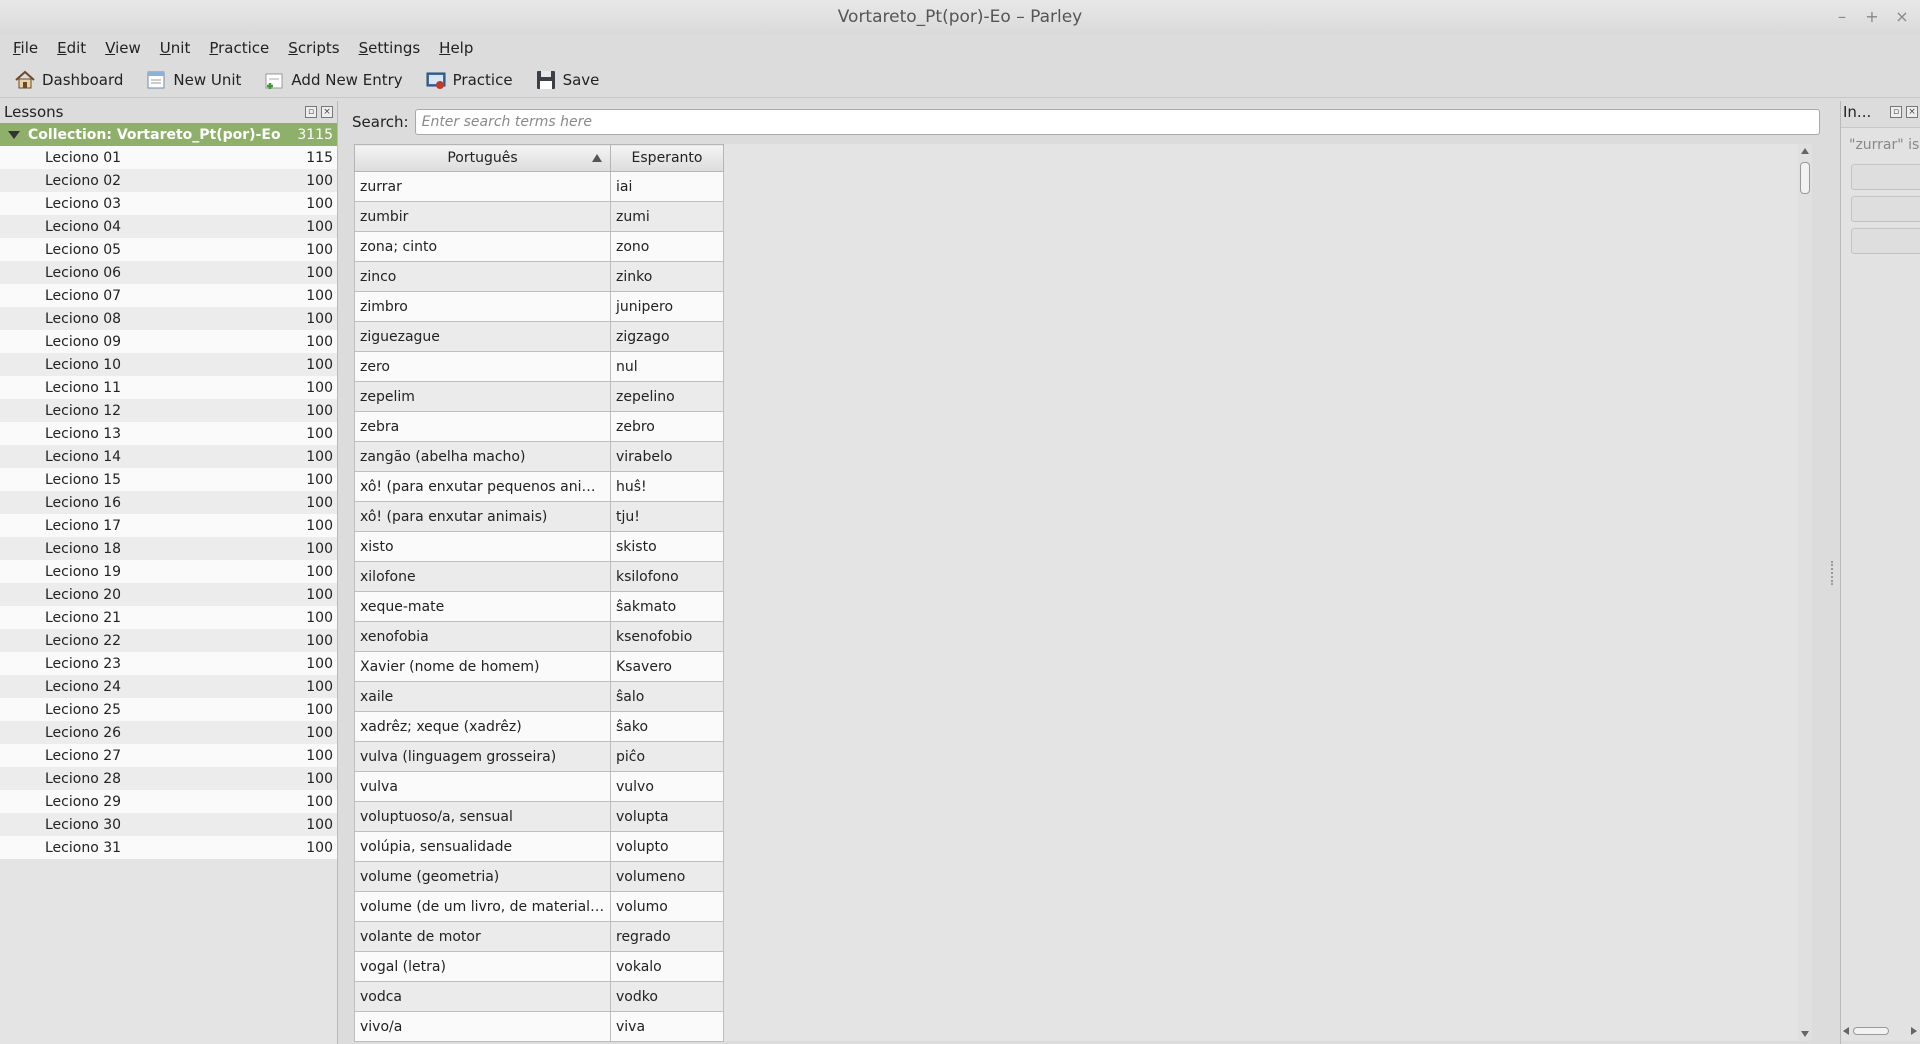 Image resolution: width=1920 pixels, height=1044 pixels. What do you see at coordinates (469, 80) in the screenshot?
I see `practice-button: Practice` at bounding box center [469, 80].